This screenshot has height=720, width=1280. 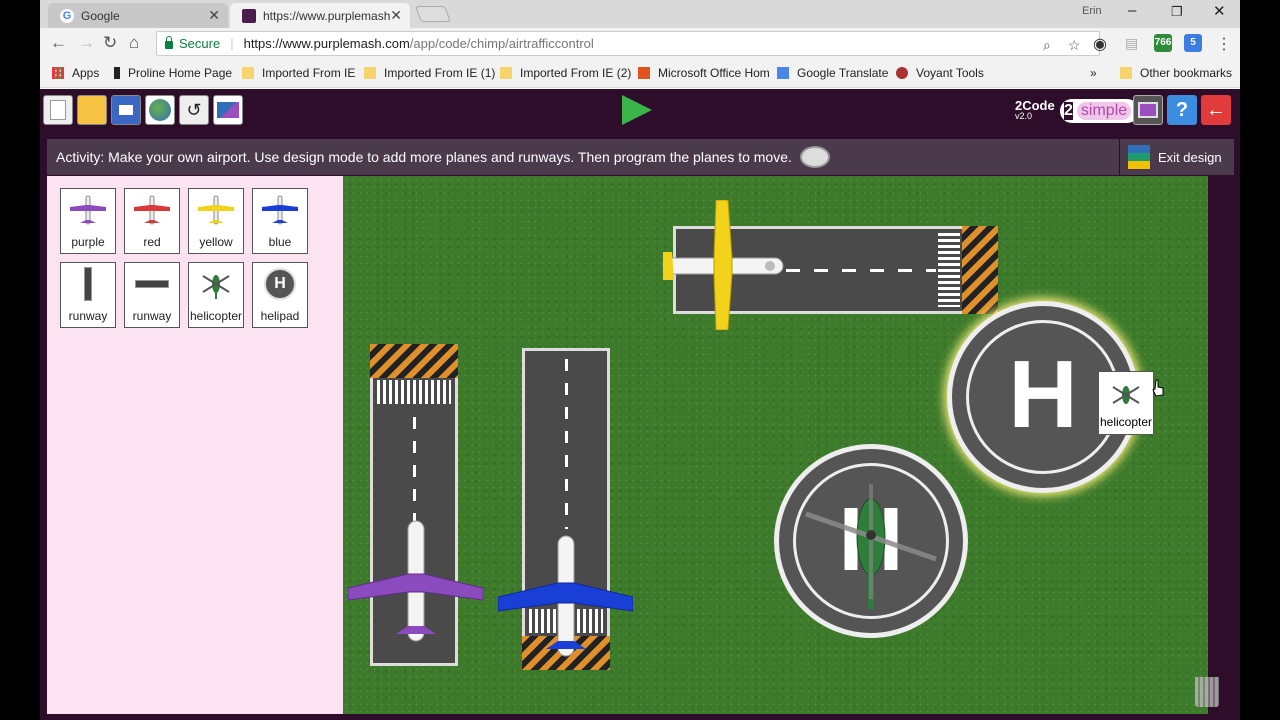 I want to click on bookmark-folder: Imported From IE (1), so click(x=429, y=73).